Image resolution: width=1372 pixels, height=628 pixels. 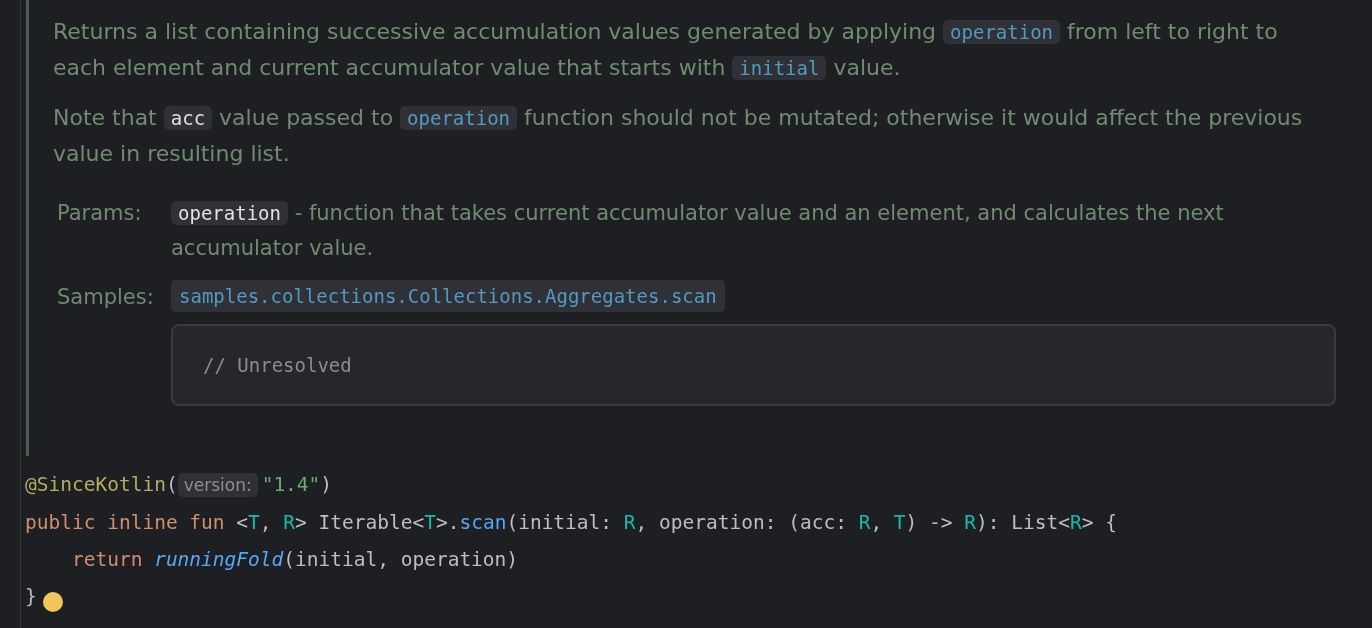 I want to click on code-line: }, so click(x=31, y=597).